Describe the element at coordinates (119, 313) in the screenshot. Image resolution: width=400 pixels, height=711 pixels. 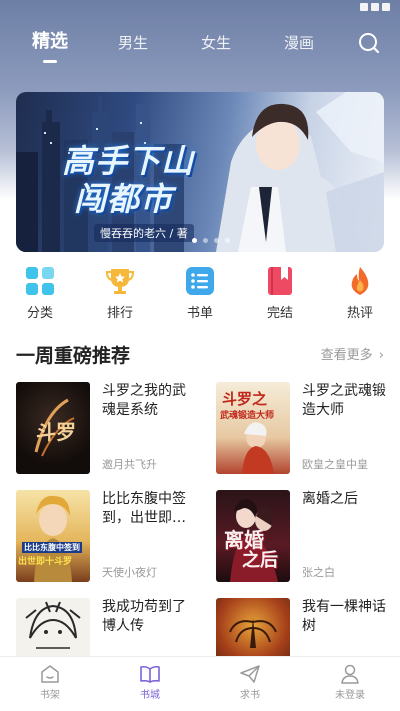
I see `quick-nav-label: 排行` at that location.